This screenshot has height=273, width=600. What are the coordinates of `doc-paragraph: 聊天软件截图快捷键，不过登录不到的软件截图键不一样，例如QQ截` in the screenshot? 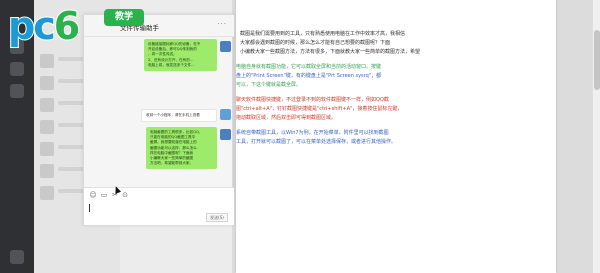 It's located at (312, 100).